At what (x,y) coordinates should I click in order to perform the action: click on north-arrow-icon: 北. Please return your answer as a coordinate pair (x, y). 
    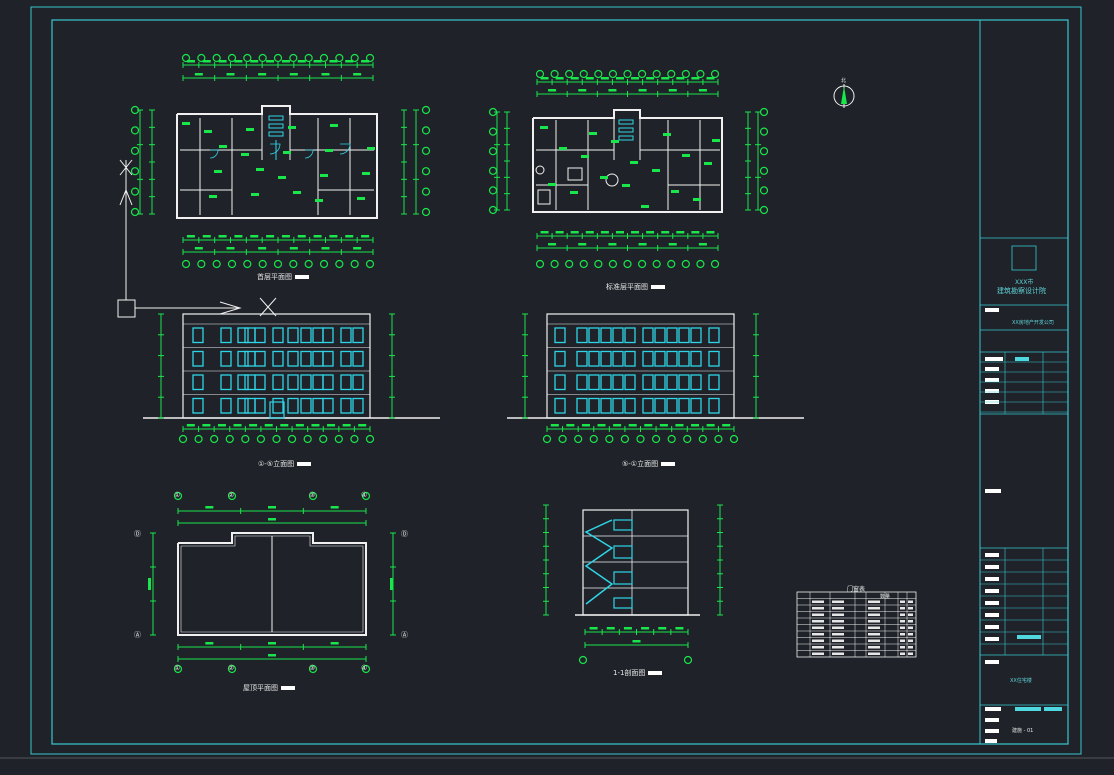
    Looking at the image, I should click on (844, 92).